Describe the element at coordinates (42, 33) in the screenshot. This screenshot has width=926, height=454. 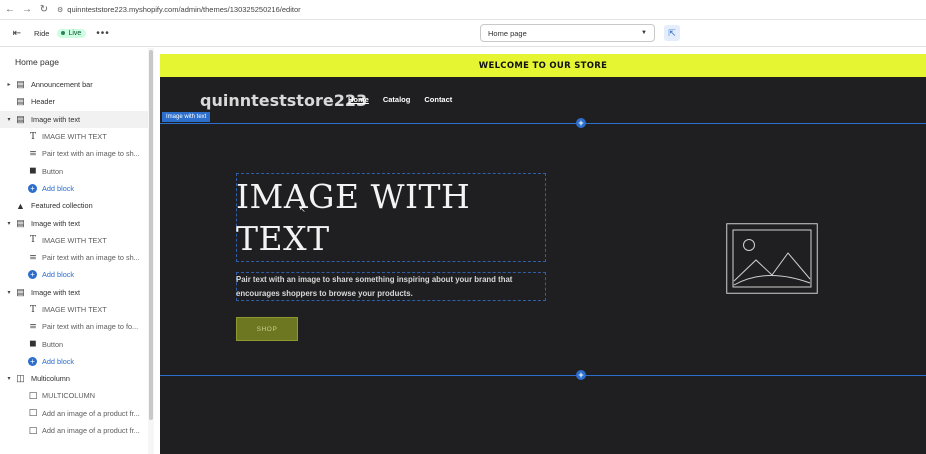
I see `theme-name: Ride` at that location.